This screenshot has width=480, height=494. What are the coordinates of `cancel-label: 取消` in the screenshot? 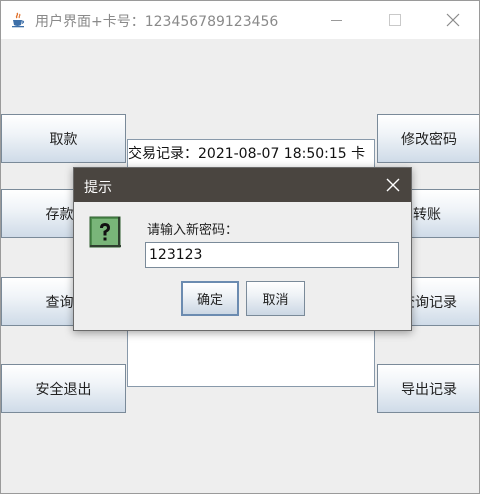 It's located at (275, 300).